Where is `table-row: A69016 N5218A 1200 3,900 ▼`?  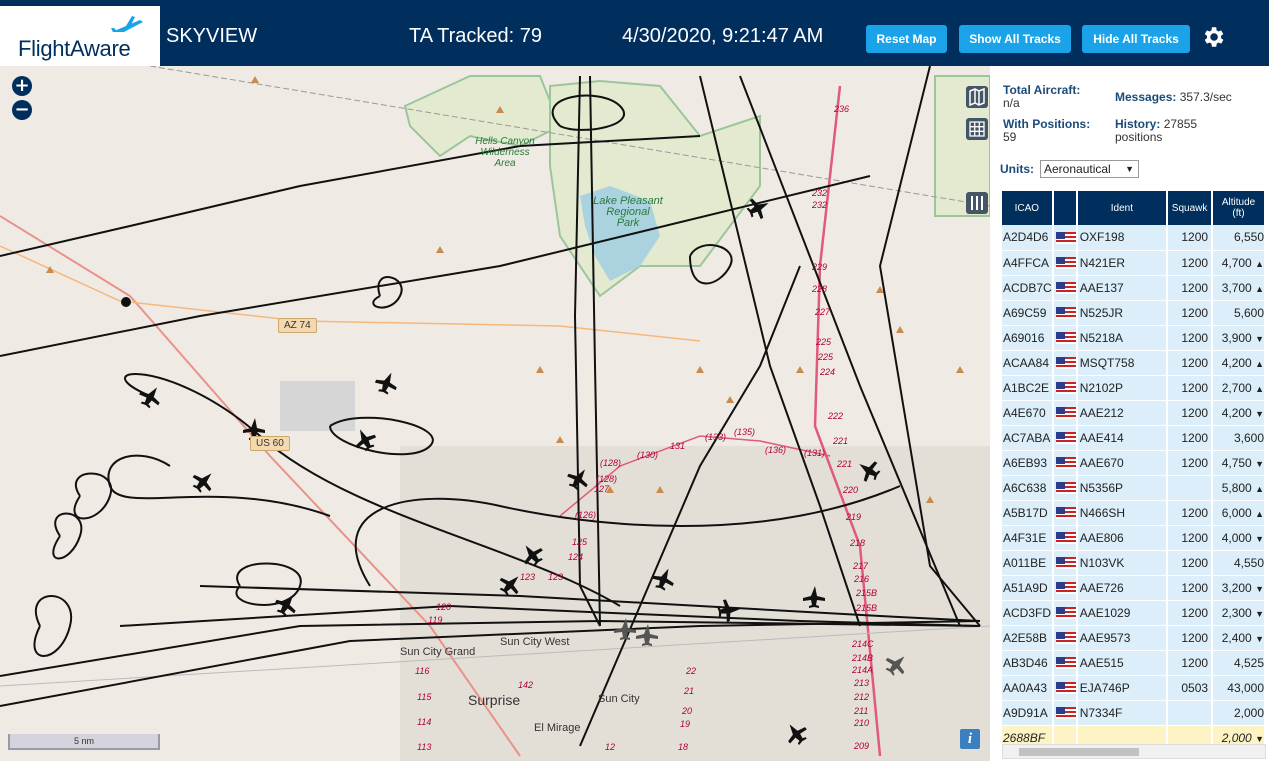
table-row: A69016 N5218A 1200 3,900 ▼ is located at coordinates (1134, 338).